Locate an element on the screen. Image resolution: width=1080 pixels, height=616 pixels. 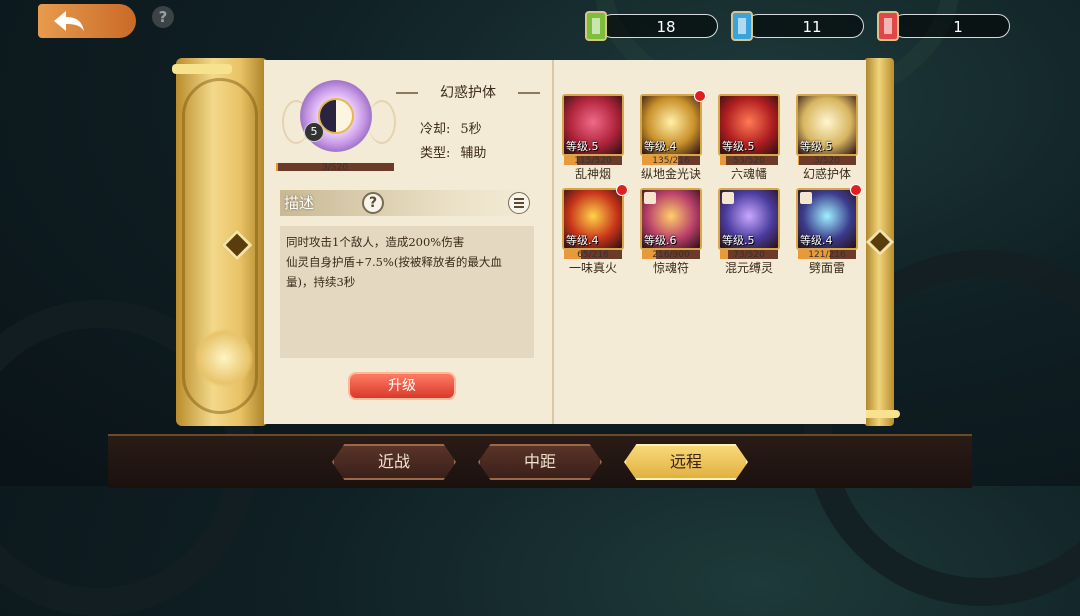
skill-name: 劈面雷 is located at coordinates (826, 268).